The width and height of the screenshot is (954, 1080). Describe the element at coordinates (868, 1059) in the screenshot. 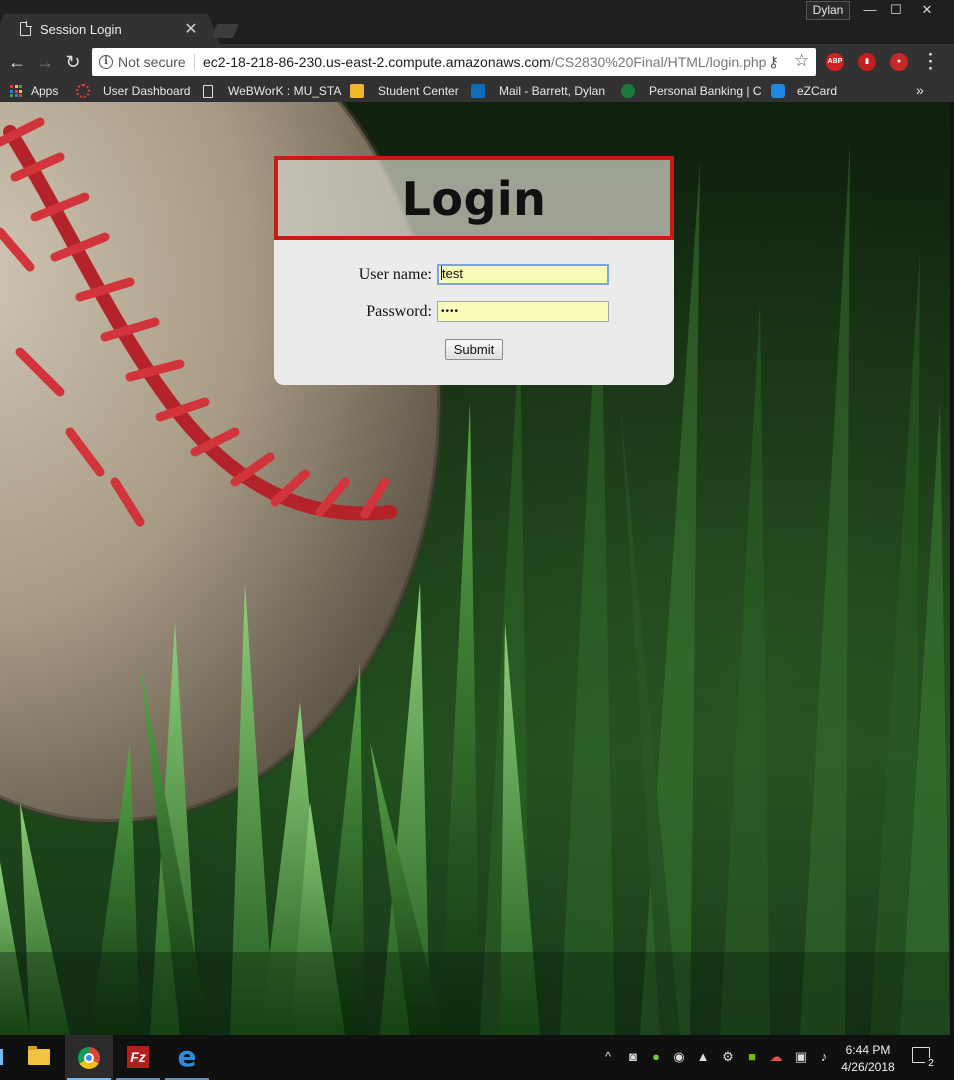

I see `taskbar-clock: 6:44 PM 4/26/2018` at that location.